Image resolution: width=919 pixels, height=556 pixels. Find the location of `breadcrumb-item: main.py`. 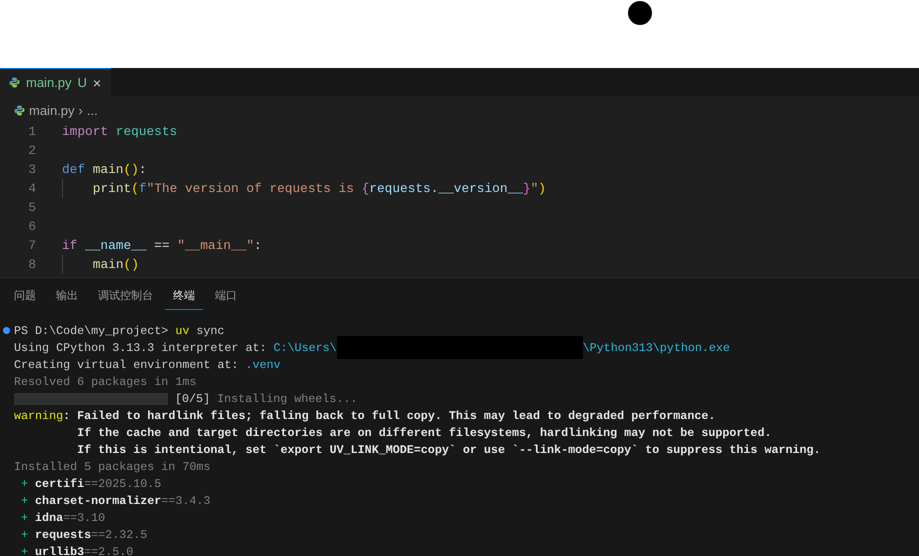

breadcrumb-item: main.py is located at coordinates (52, 110).